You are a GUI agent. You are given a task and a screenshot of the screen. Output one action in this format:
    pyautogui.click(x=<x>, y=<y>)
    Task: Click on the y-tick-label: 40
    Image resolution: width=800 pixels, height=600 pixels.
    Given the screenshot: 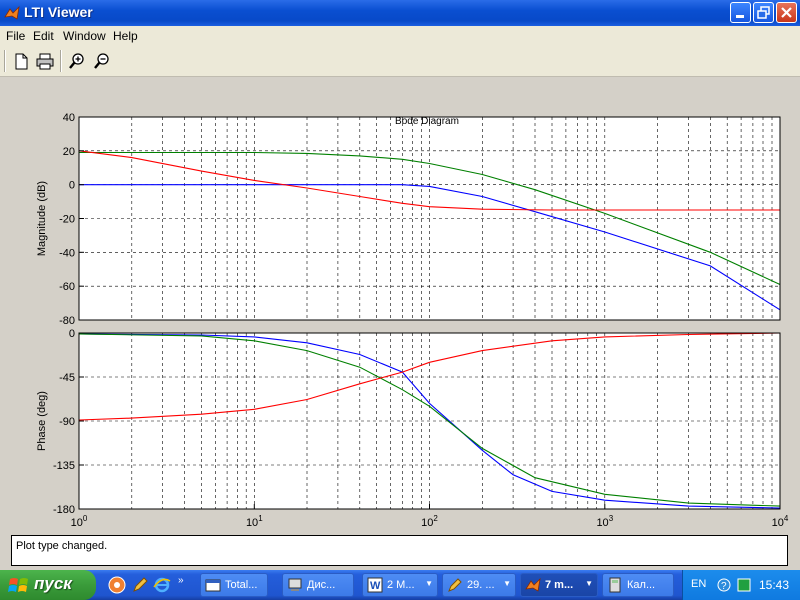 What is the action you would take?
    pyautogui.click(x=69, y=118)
    